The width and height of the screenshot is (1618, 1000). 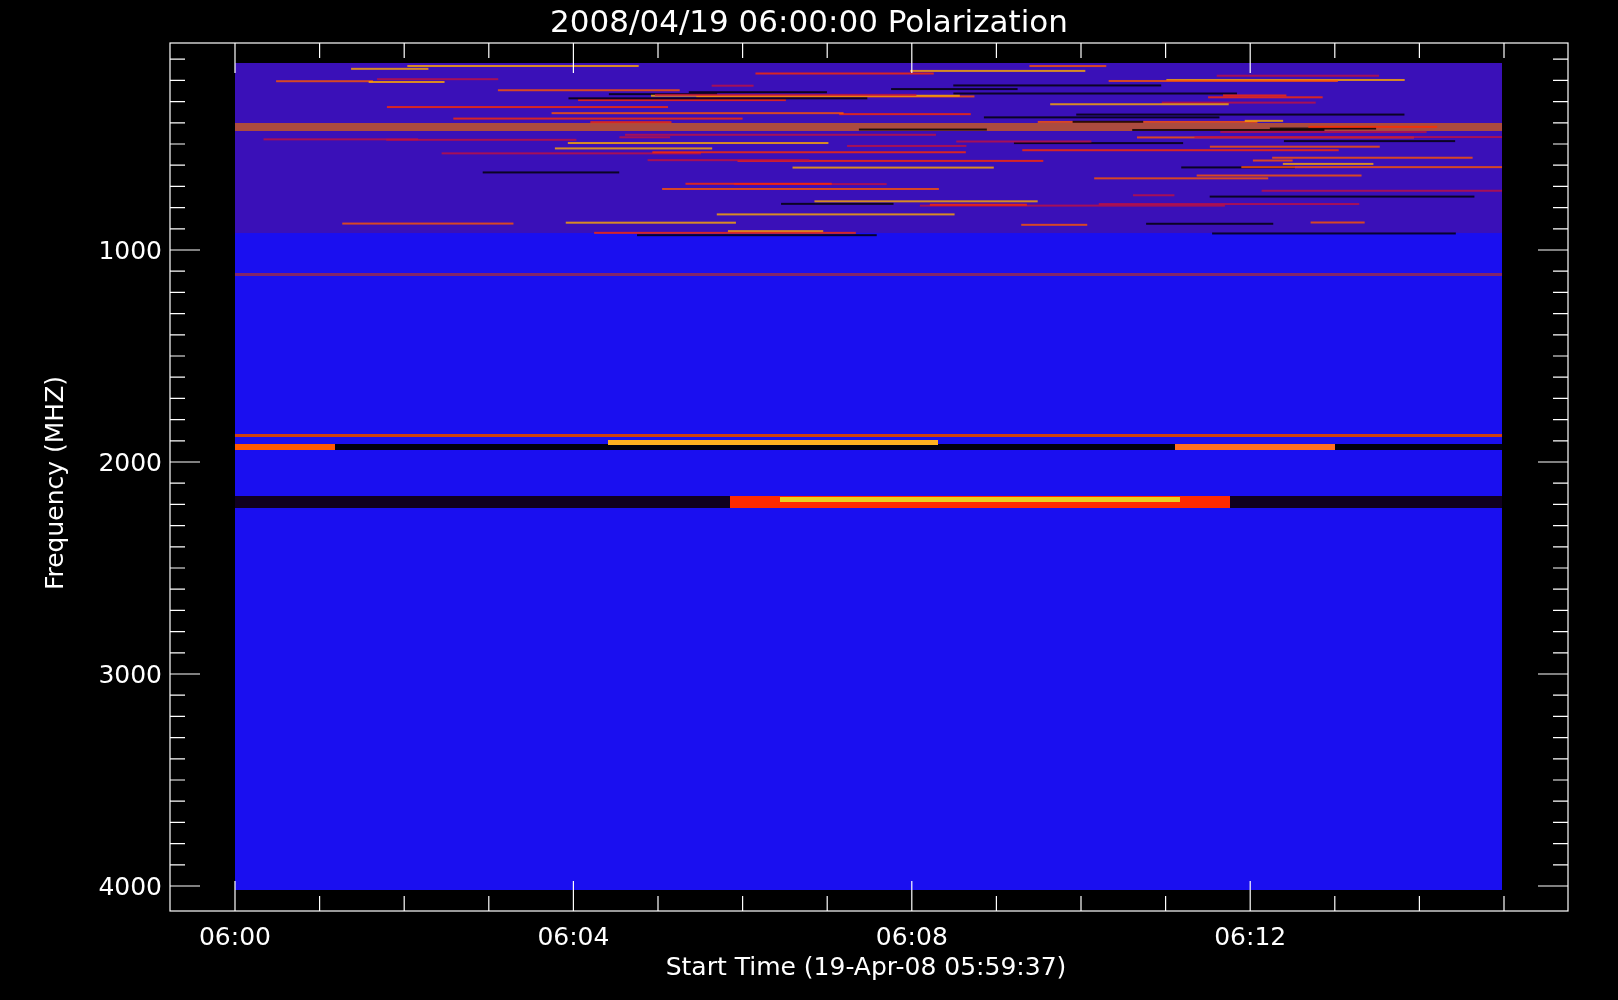 What do you see at coordinates (573, 936) in the screenshot?
I see `x-tick-label: 06:04` at bounding box center [573, 936].